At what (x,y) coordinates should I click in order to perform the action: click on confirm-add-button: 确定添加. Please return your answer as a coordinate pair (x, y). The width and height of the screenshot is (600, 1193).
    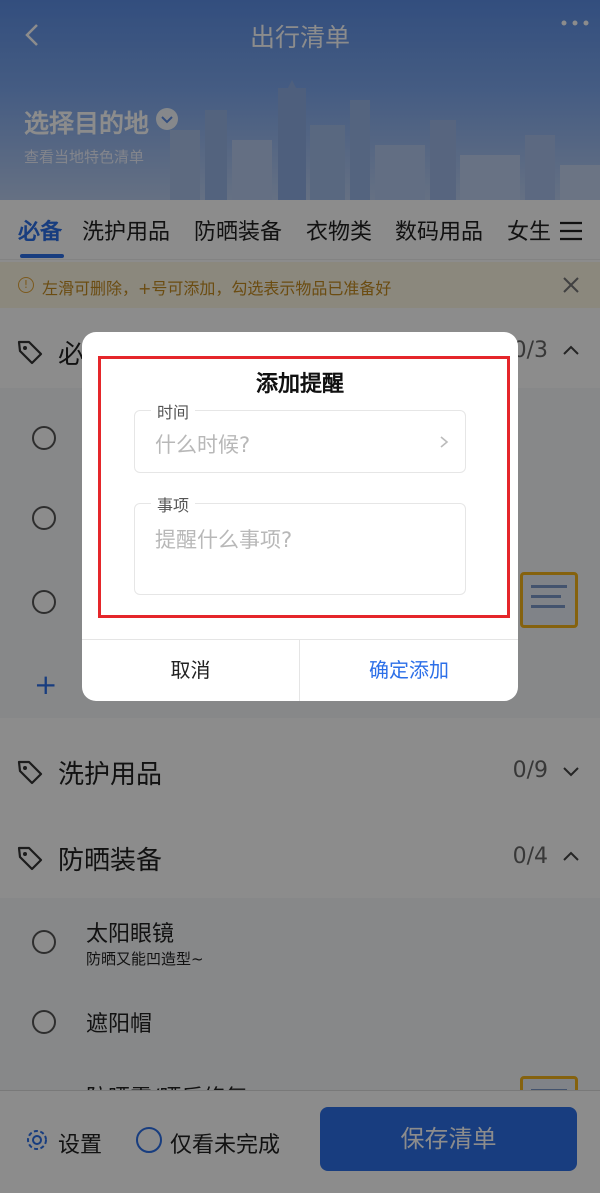
    Looking at the image, I should click on (409, 670).